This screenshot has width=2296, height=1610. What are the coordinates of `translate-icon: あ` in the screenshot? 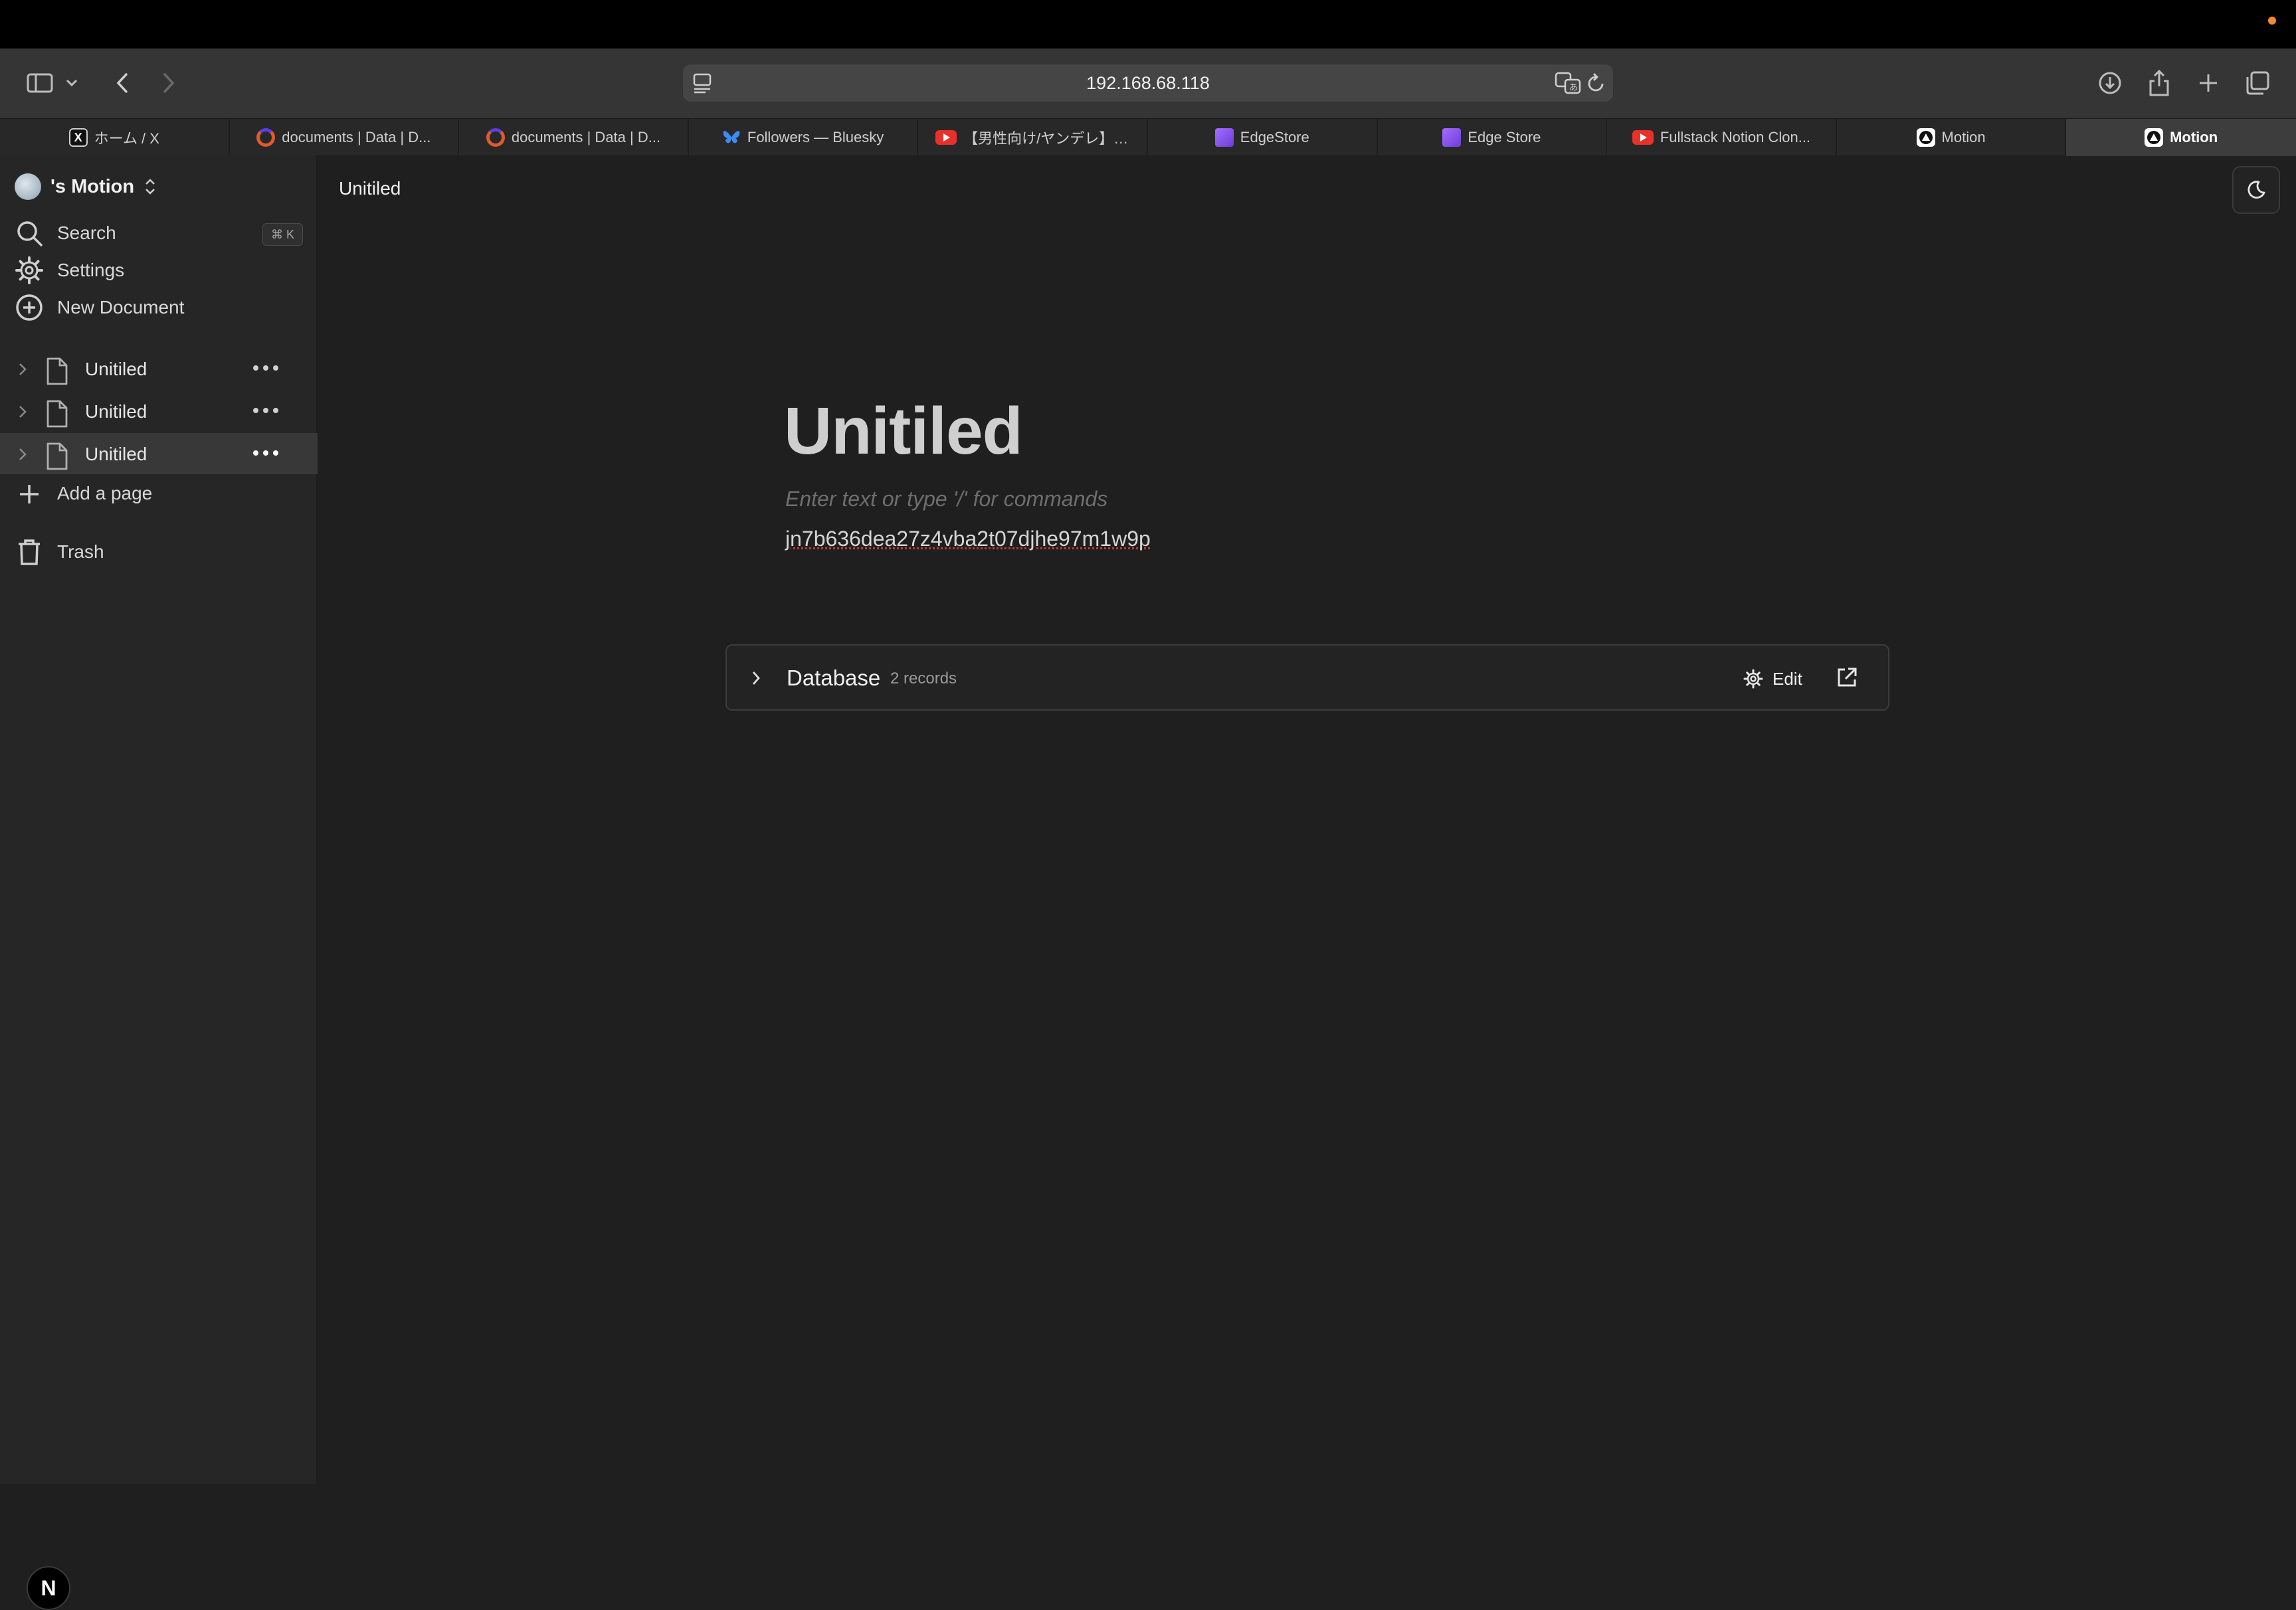 It's located at (1568, 83).